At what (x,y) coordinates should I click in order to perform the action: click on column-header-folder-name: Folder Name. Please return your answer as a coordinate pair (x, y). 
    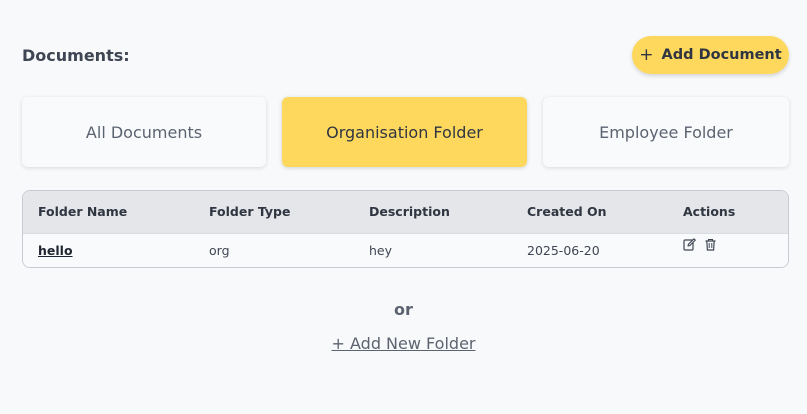
    Looking at the image, I should click on (83, 212).